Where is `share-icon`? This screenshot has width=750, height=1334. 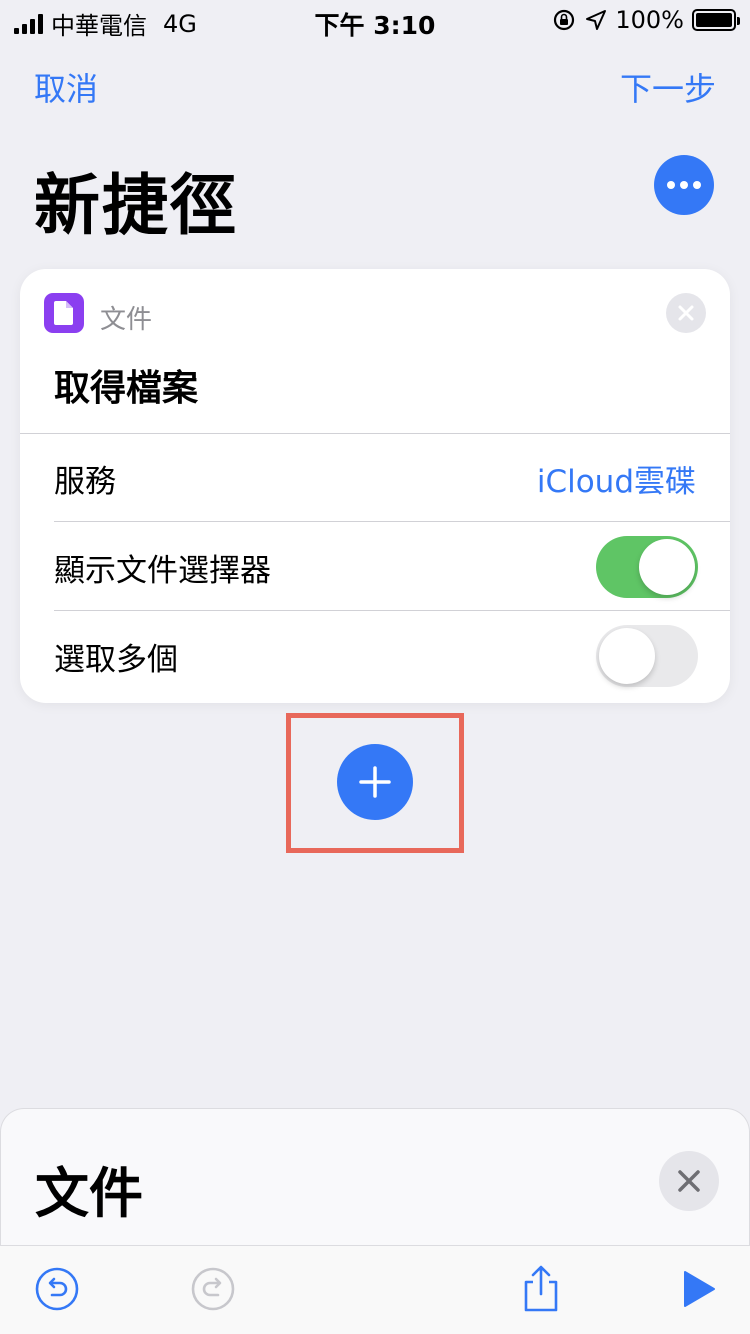
share-icon is located at coordinates (541, 1288).